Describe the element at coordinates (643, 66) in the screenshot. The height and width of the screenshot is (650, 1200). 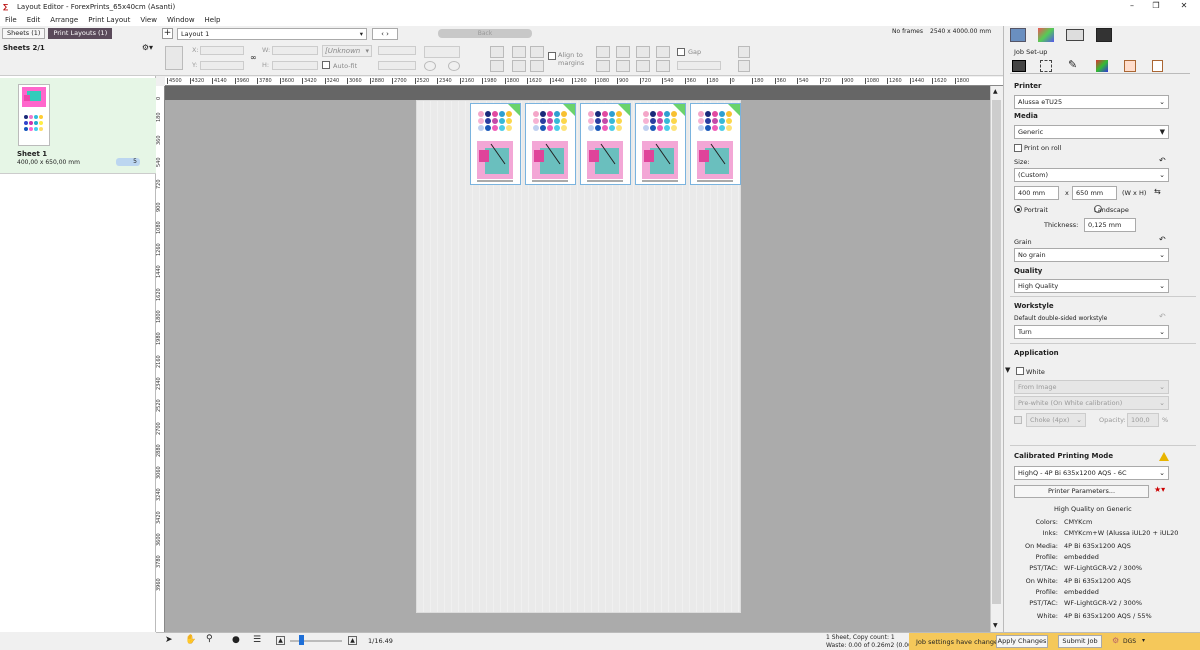
I see `space-left-icon` at that location.